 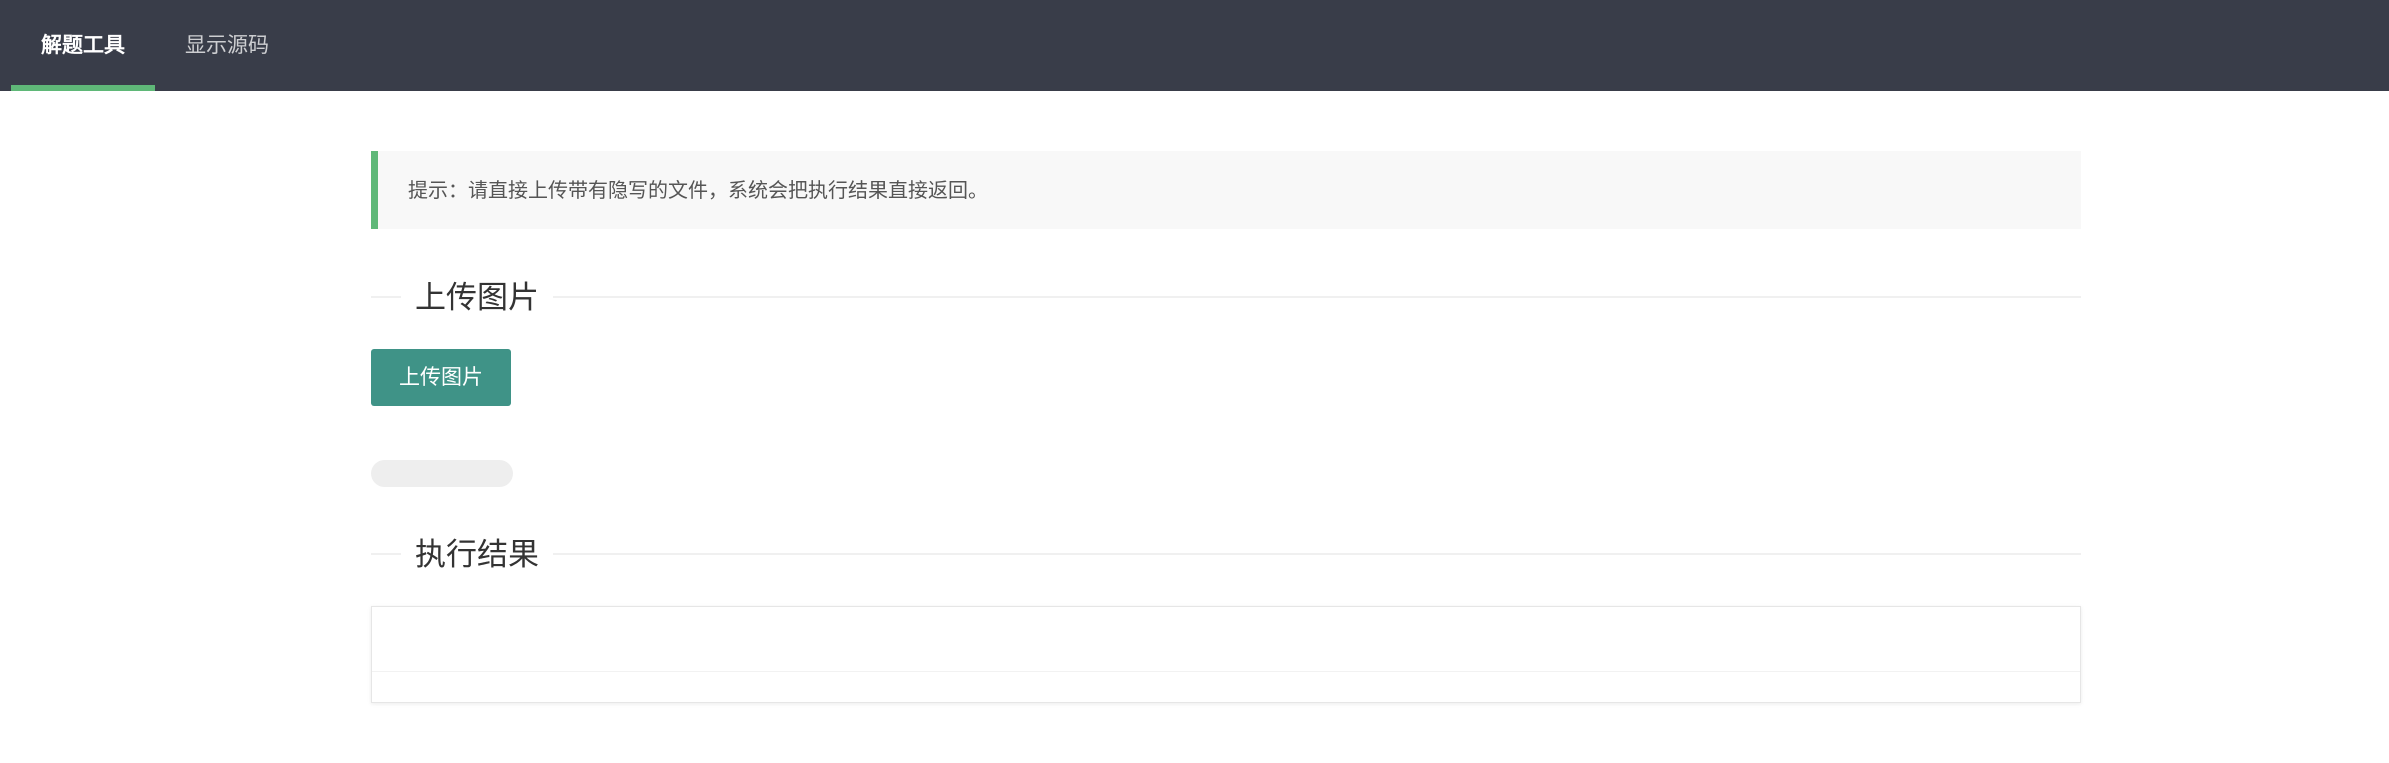 I want to click on upload-image-button: 上传图片, so click(x=441, y=377).